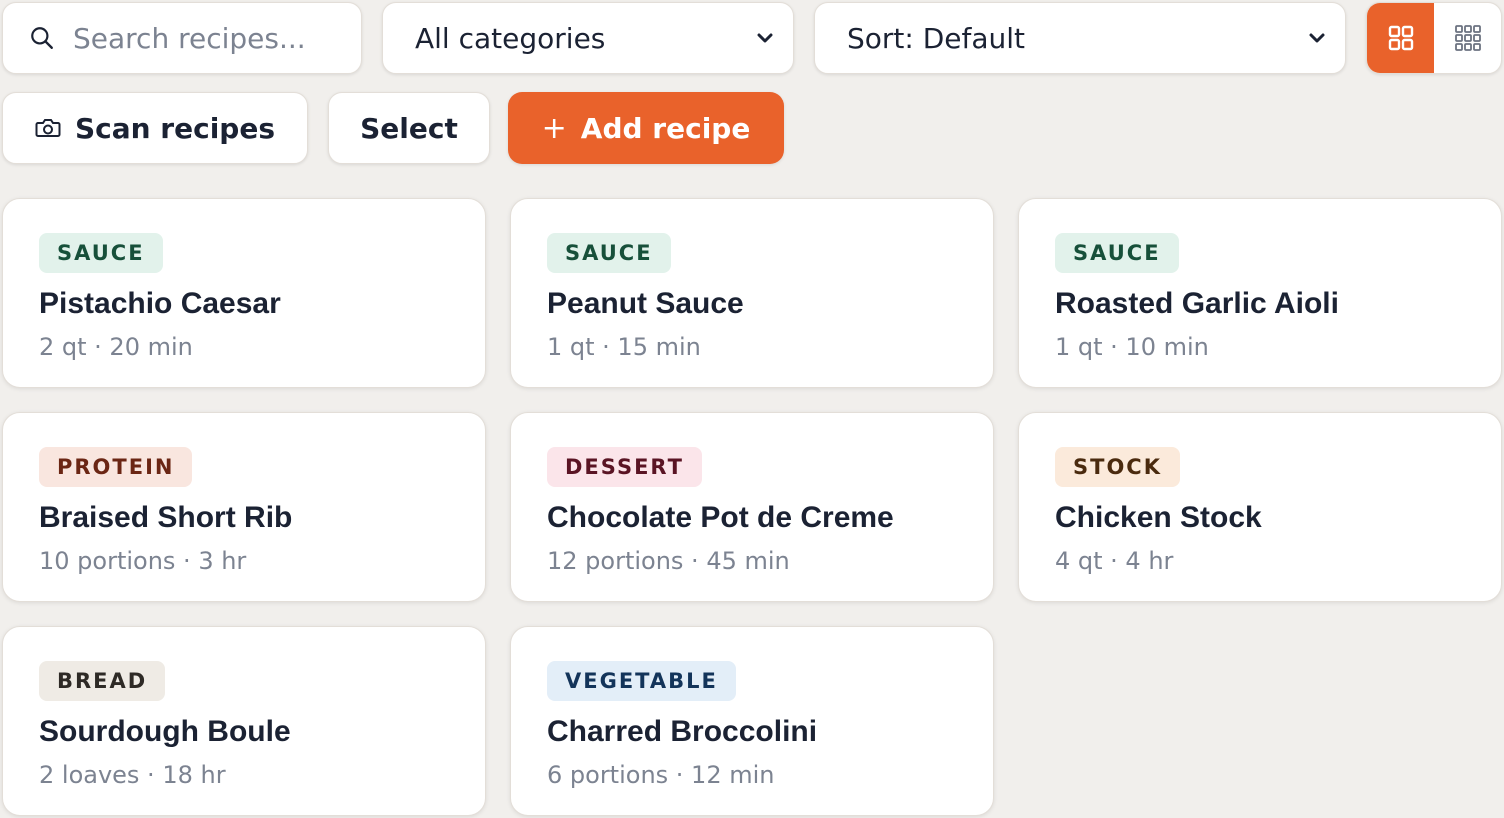  I want to click on recipe-title: Peanut Sauce, so click(645, 303).